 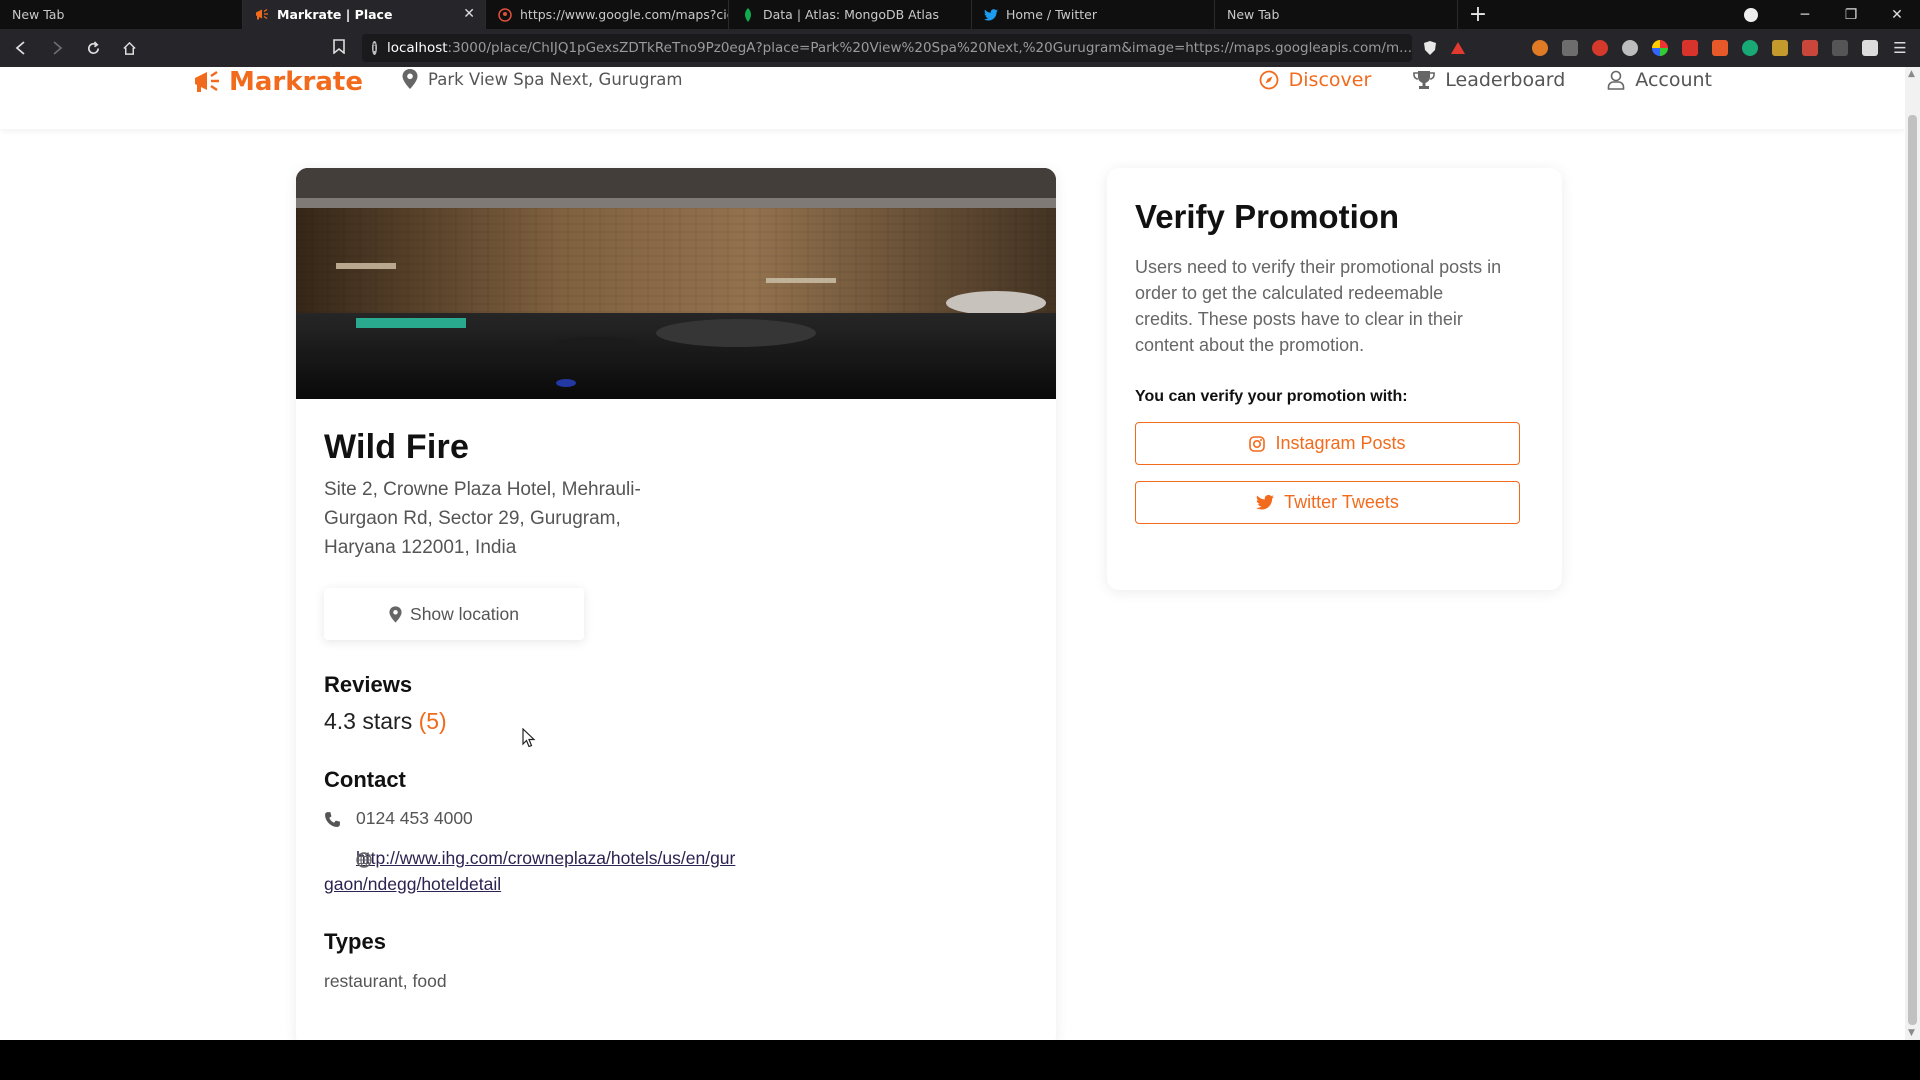 What do you see at coordinates (624, 14) in the screenshot?
I see `tab-label: https://www.google.com/maps?cid=3` at bounding box center [624, 14].